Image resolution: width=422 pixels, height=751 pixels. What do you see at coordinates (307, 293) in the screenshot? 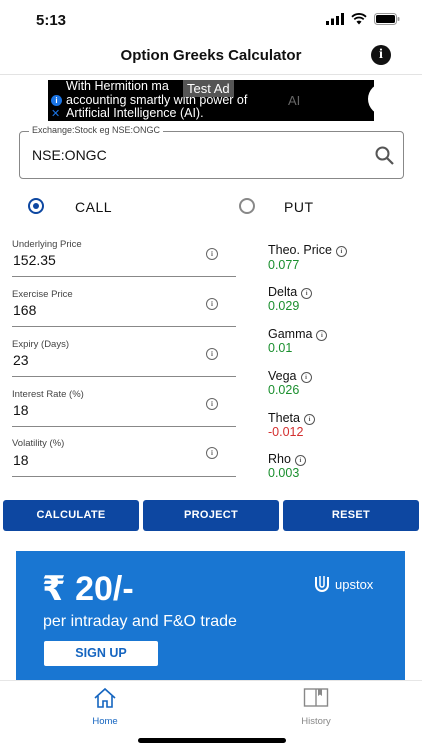
I see `delta-info-icon: i` at bounding box center [307, 293].